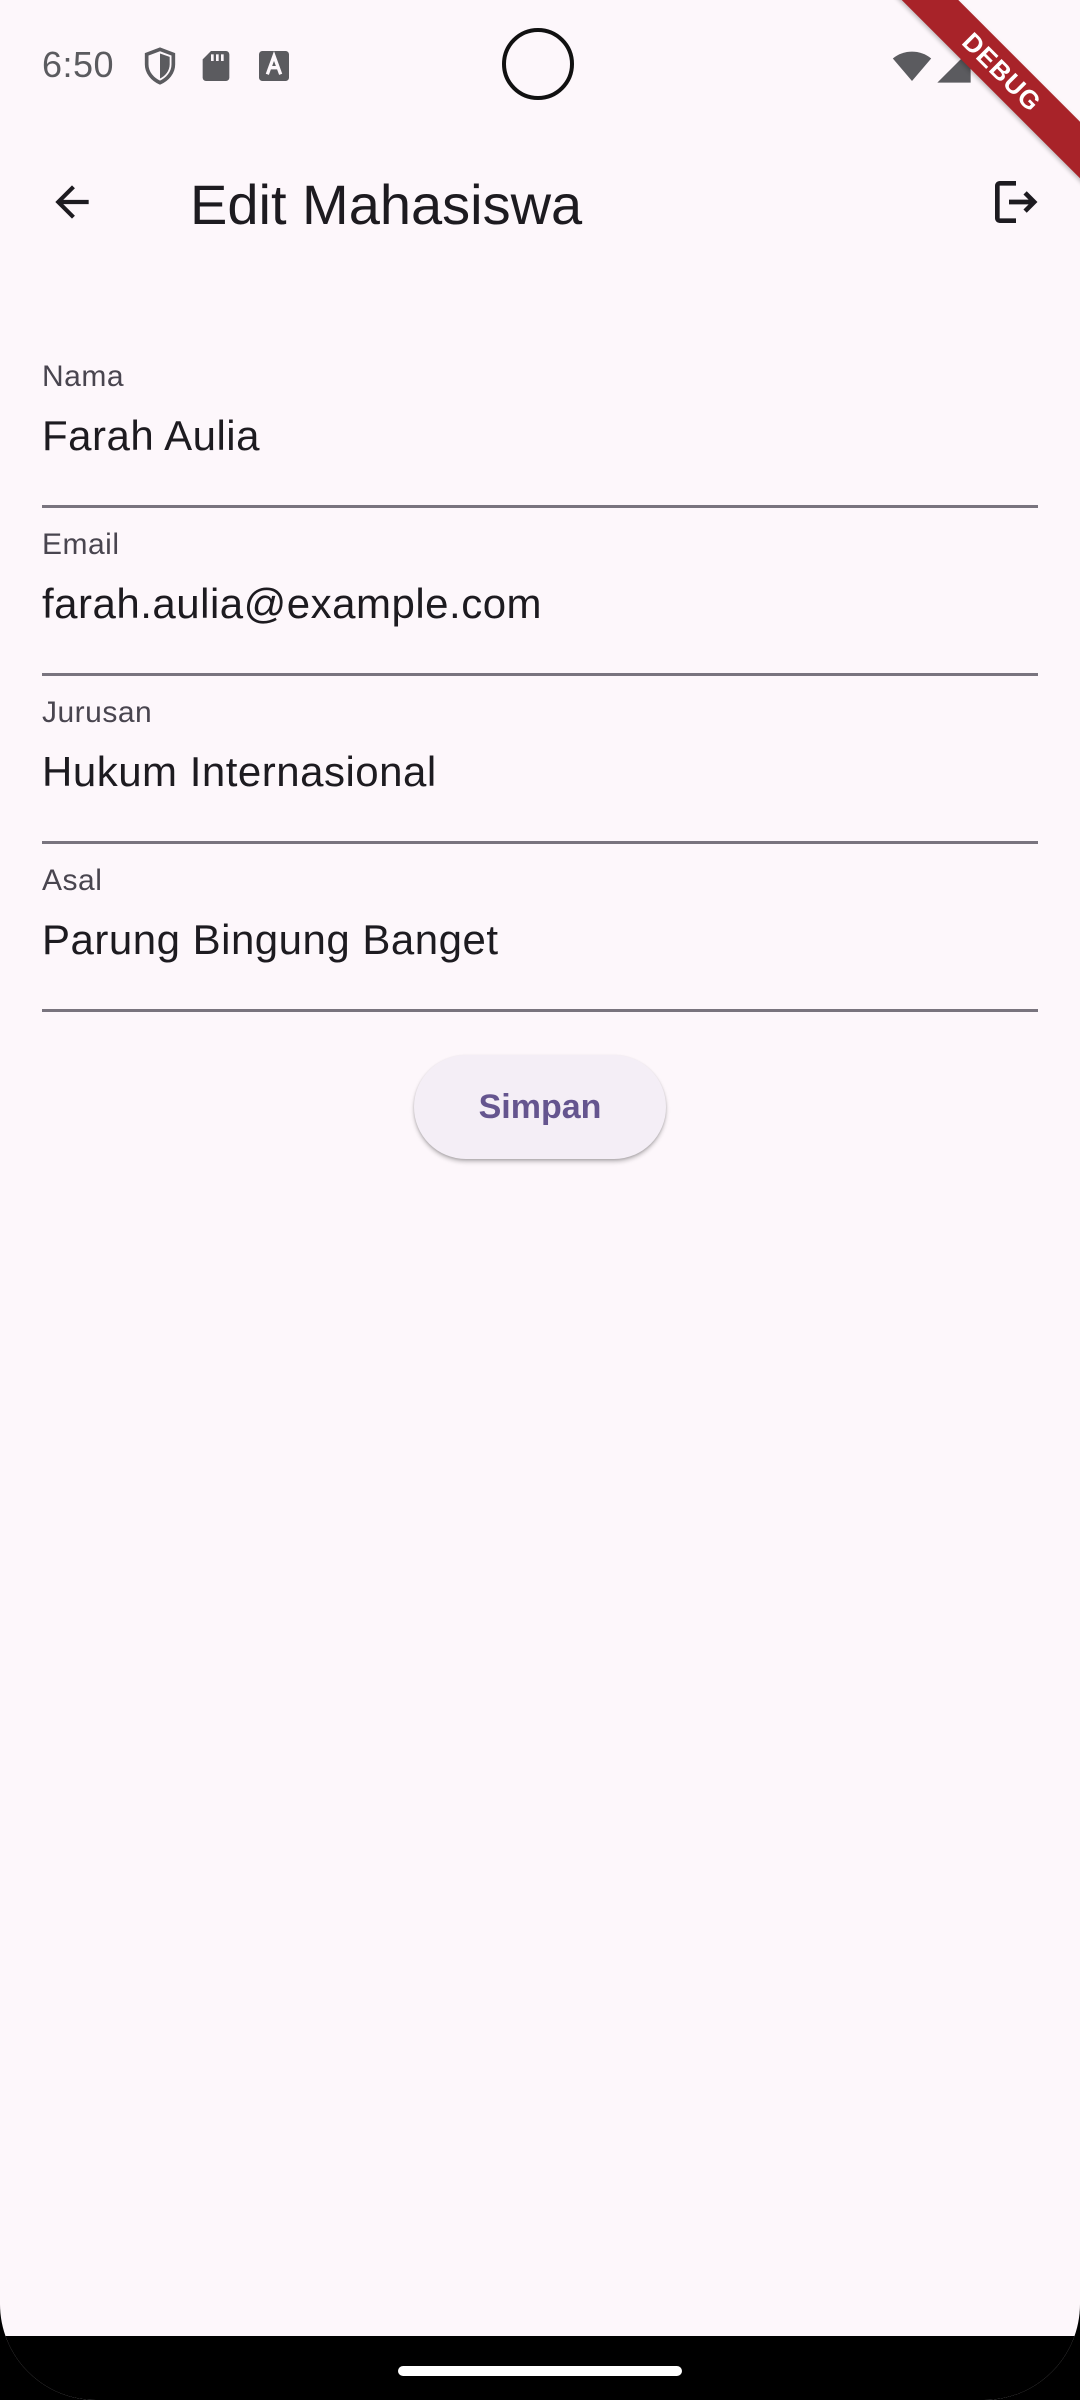  Describe the element at coordinates (540, 940) in the screenshot. I see `asal-input` at that location.